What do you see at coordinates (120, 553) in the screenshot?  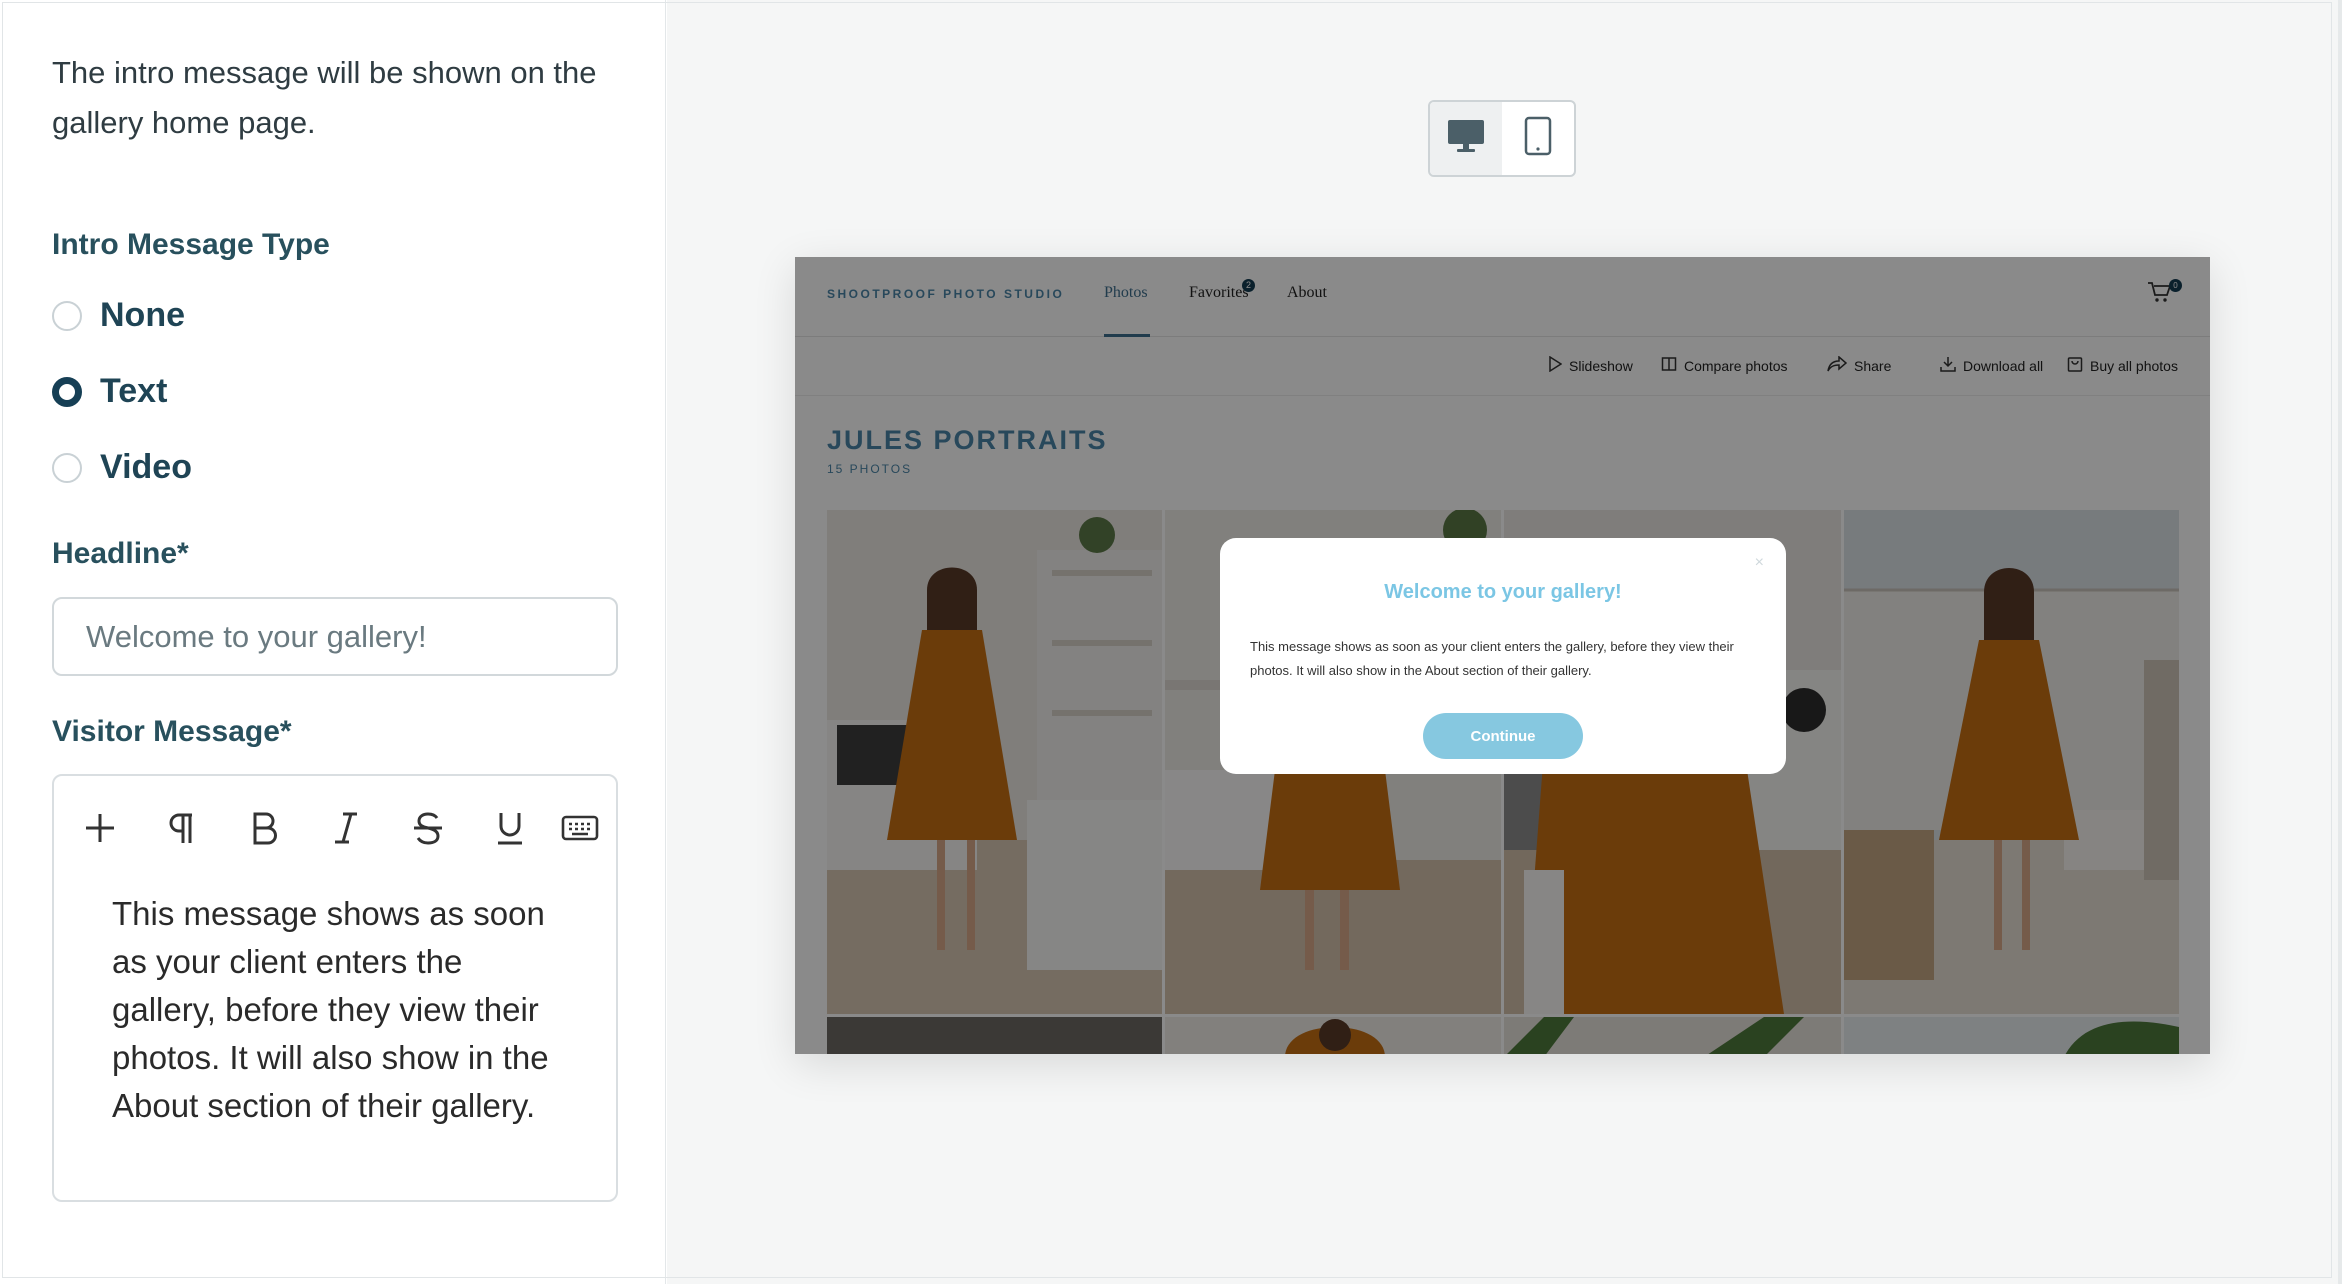 I see `headline-label: Headline*` at bounding box center [120, 553].